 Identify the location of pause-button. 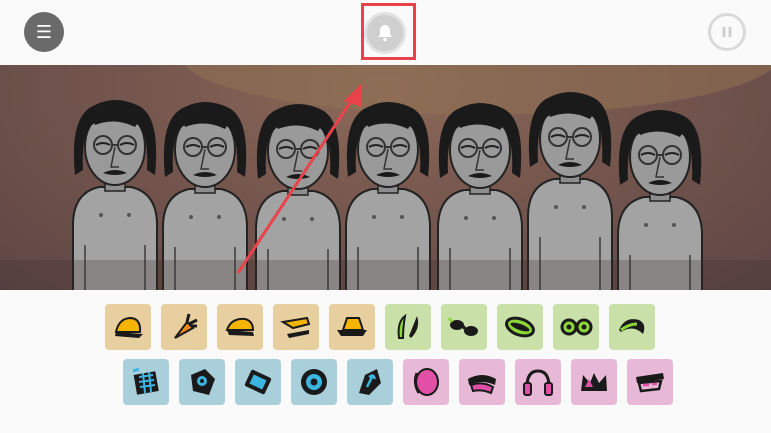
(727, 32).